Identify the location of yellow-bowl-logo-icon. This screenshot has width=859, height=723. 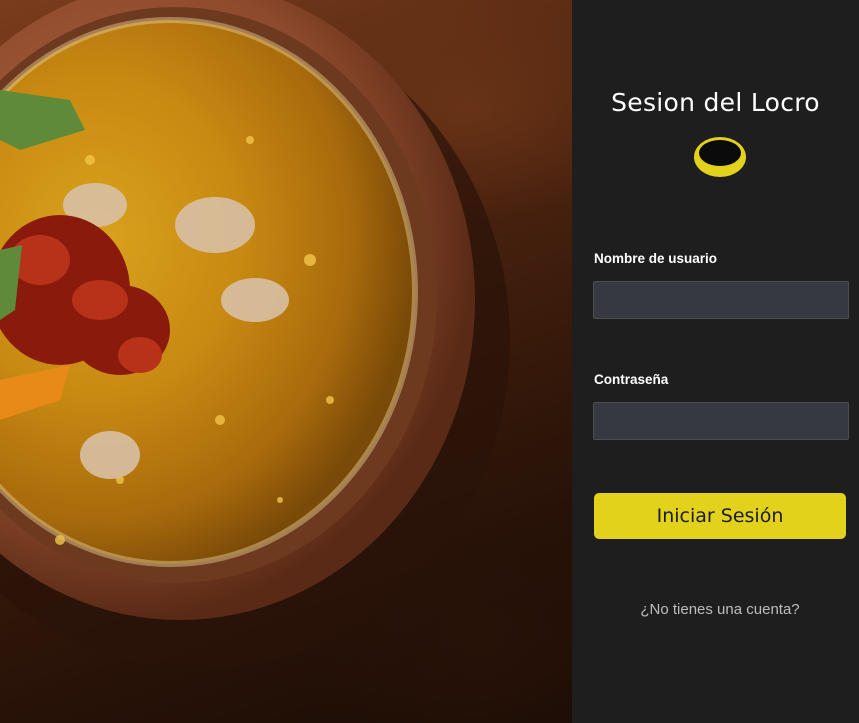
(720, 157).